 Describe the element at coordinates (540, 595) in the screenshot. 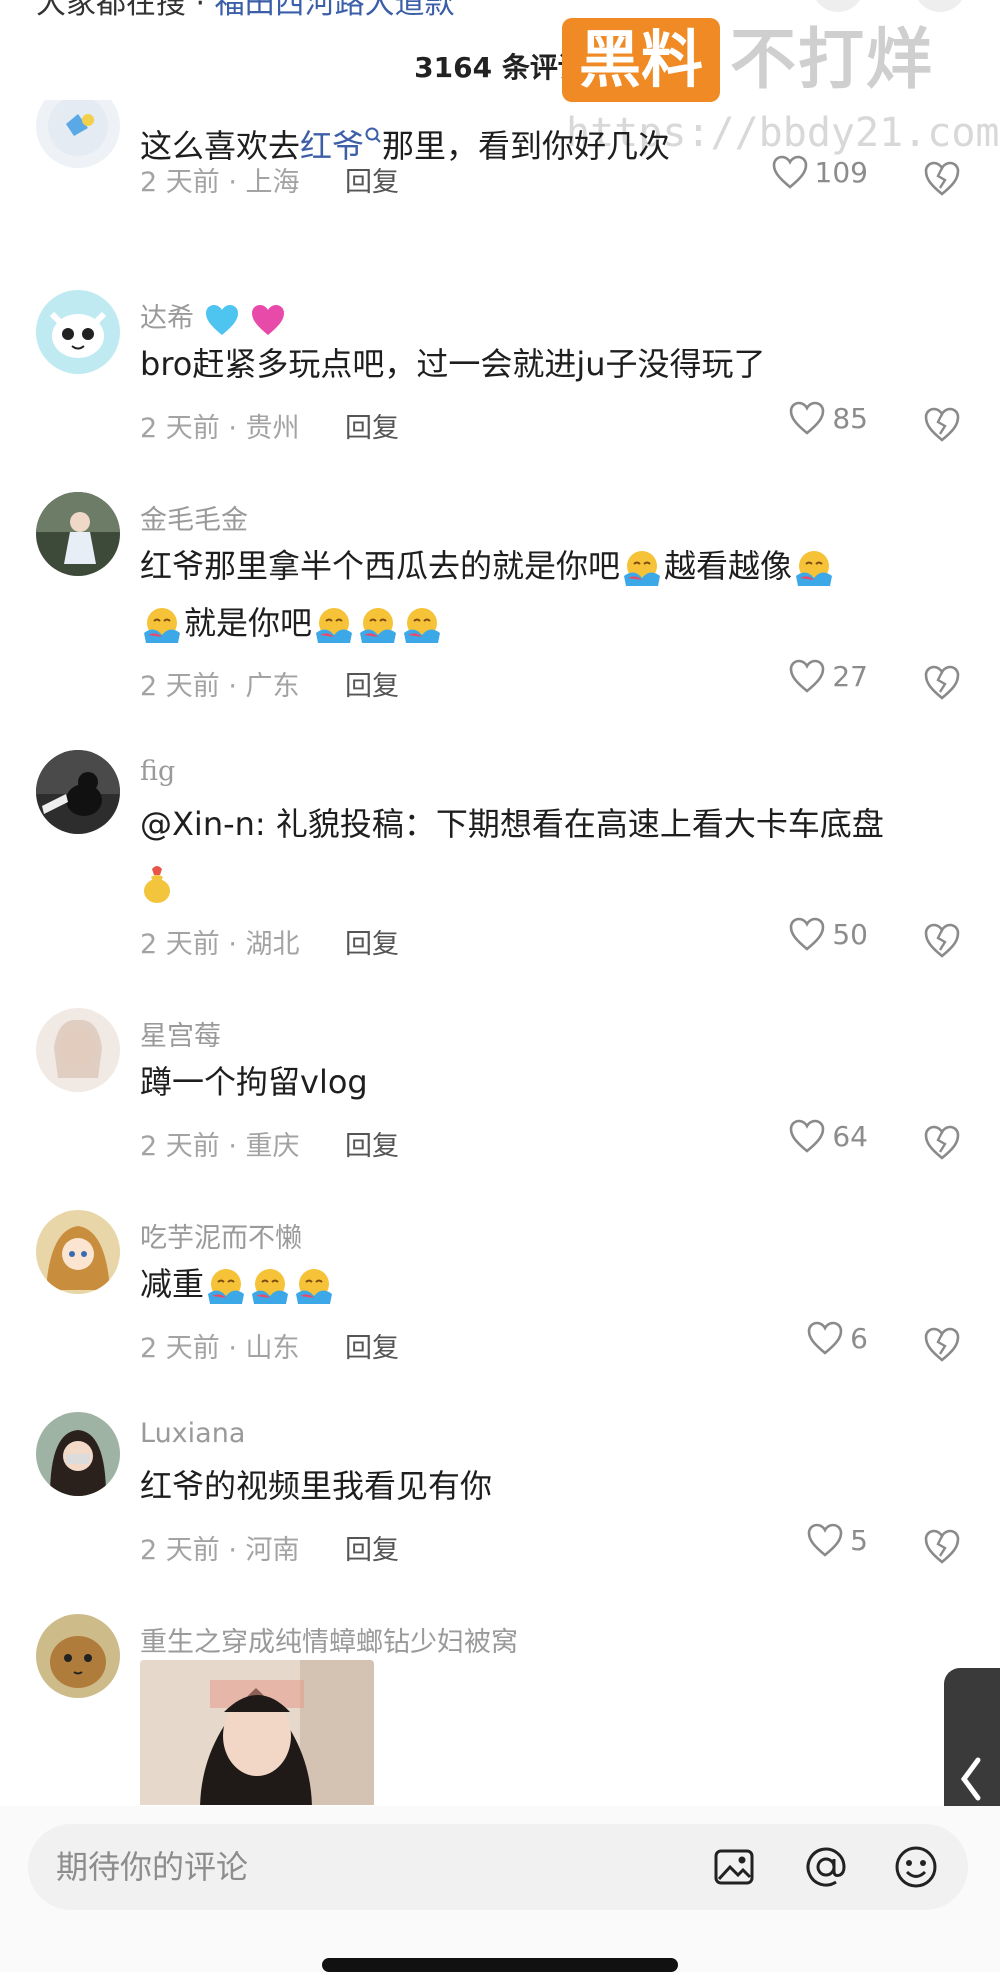

I see `comment-text: 红爷那里拿半个西瓜去的就是你吧 越看越像 就是你吧` at that location.